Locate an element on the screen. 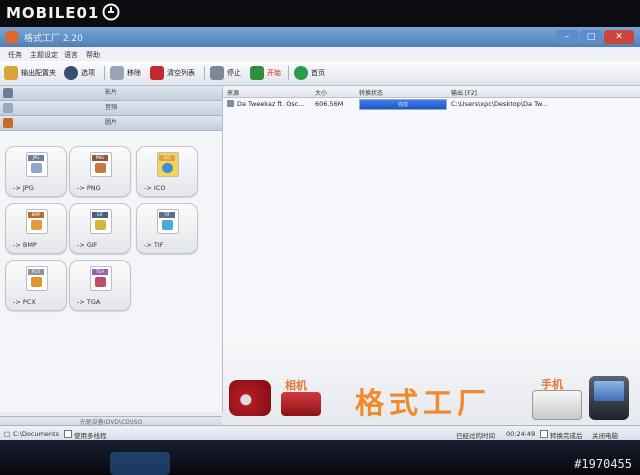 The height and width of the screenshot is (475, 640). folder-icon is located at coordinates (11, 73).